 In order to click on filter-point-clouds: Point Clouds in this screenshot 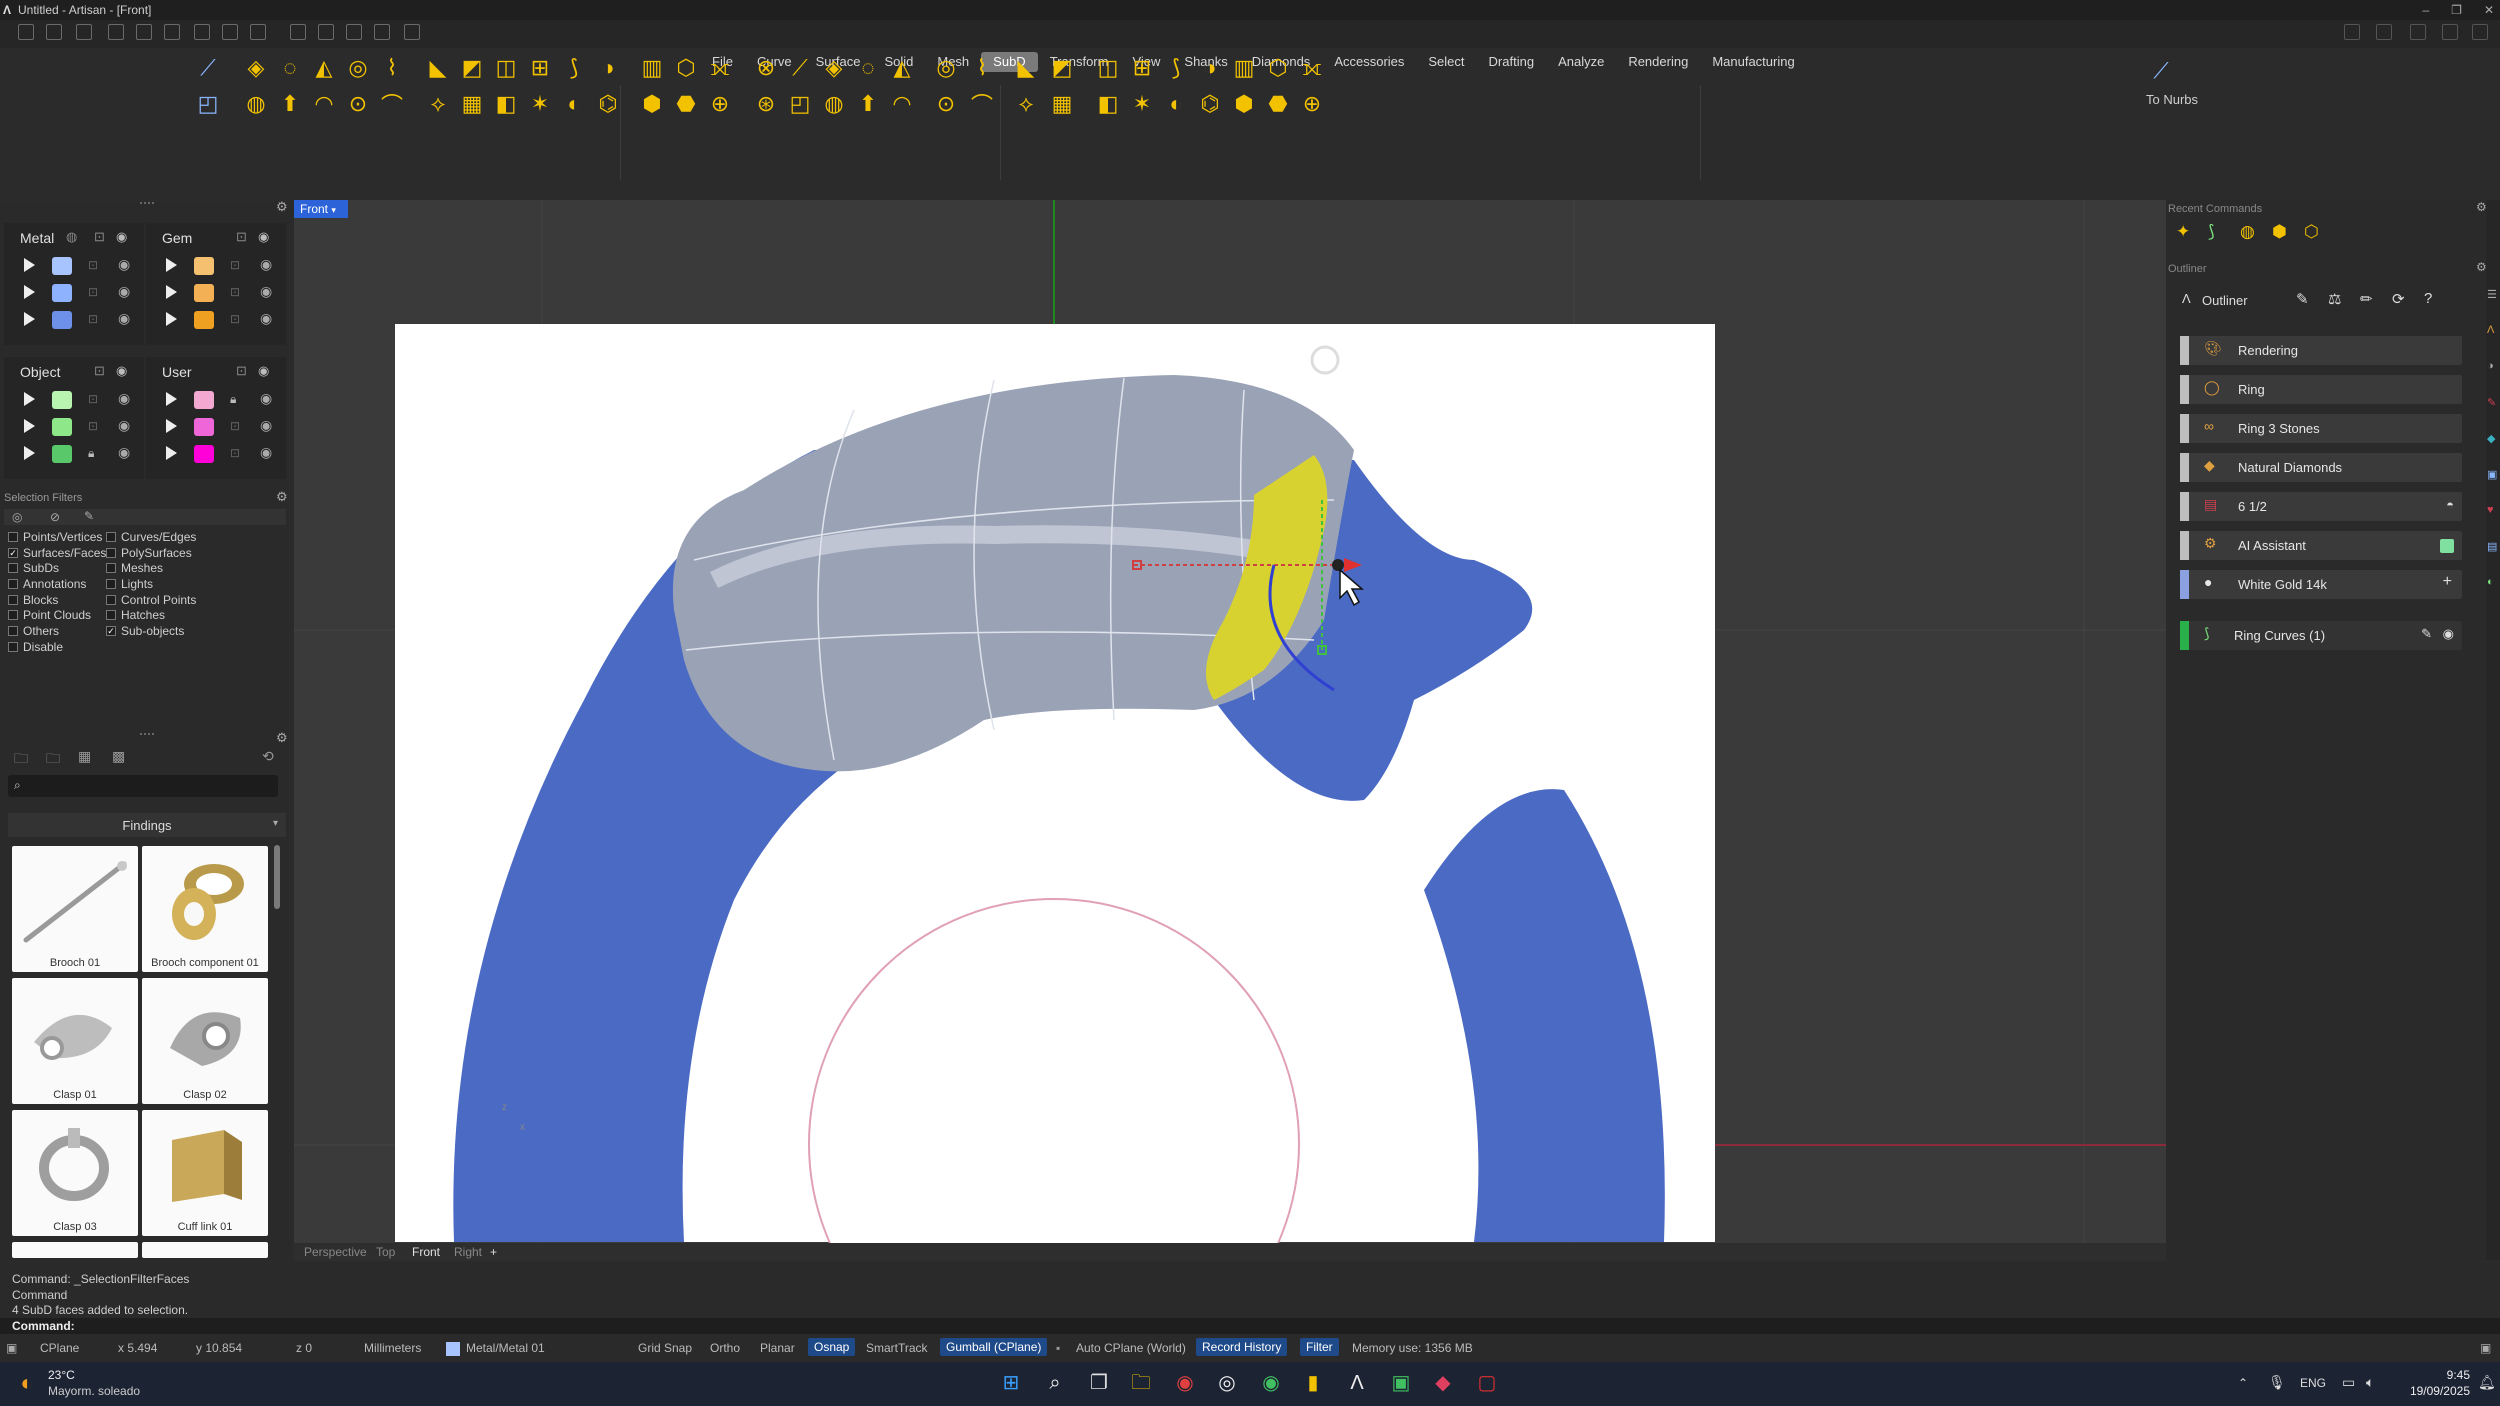, I will do `click(57, 615)`.